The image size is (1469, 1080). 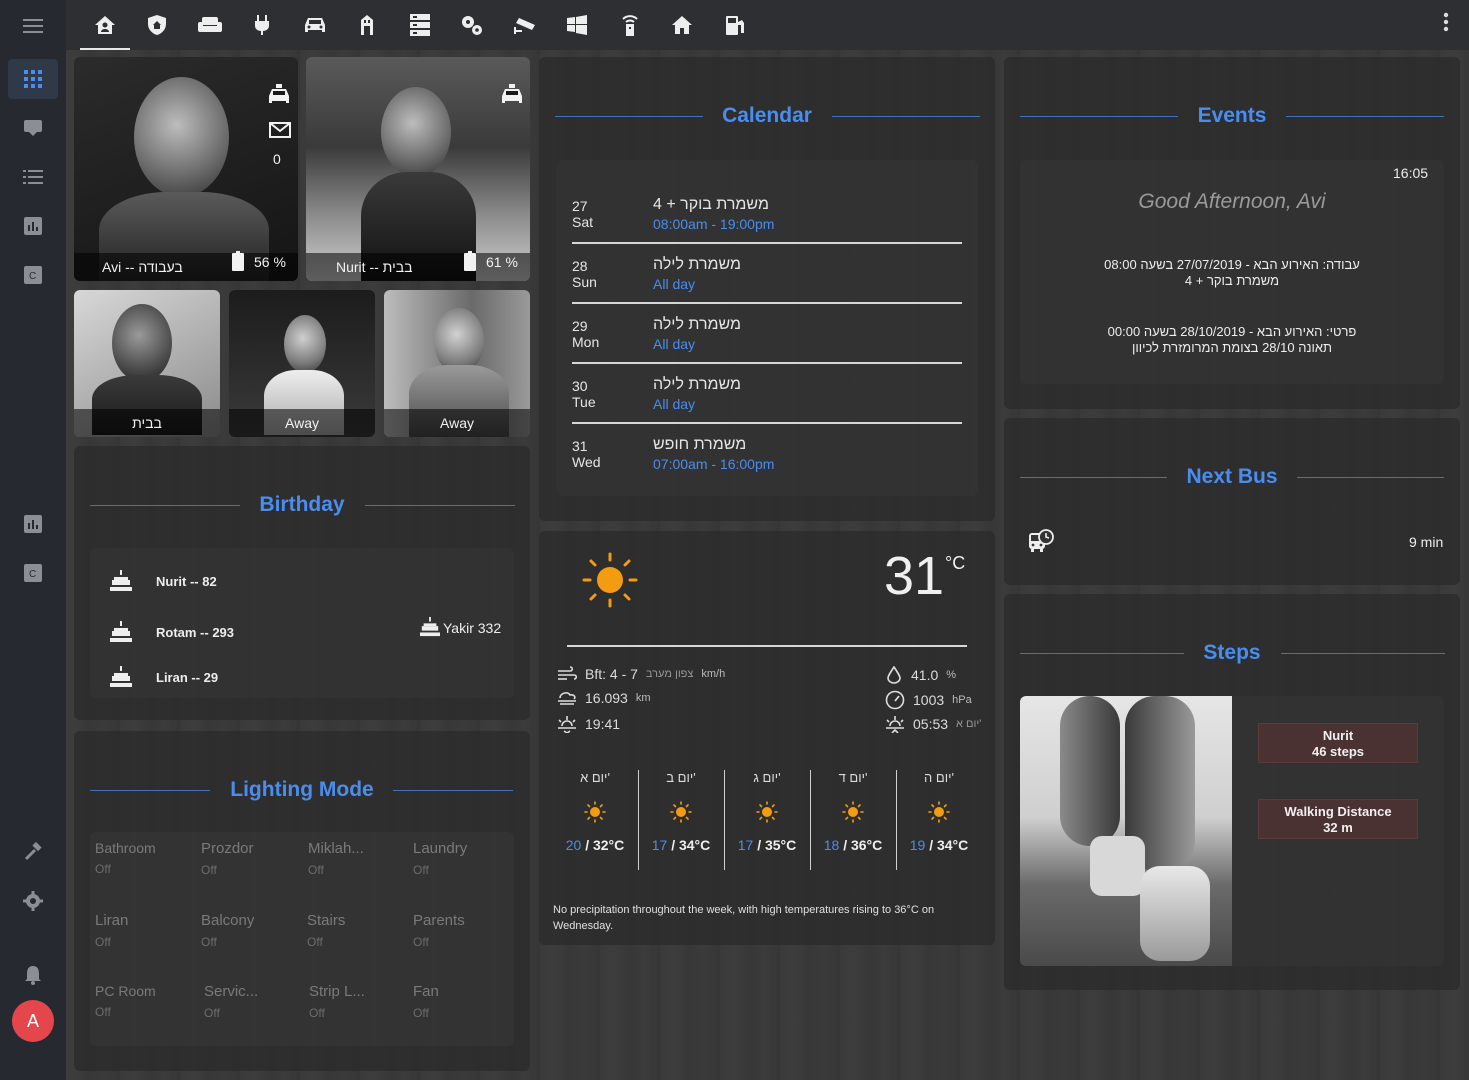 I want to click on birthday-item: Nurit -- 82, so click(x=186, y=581).